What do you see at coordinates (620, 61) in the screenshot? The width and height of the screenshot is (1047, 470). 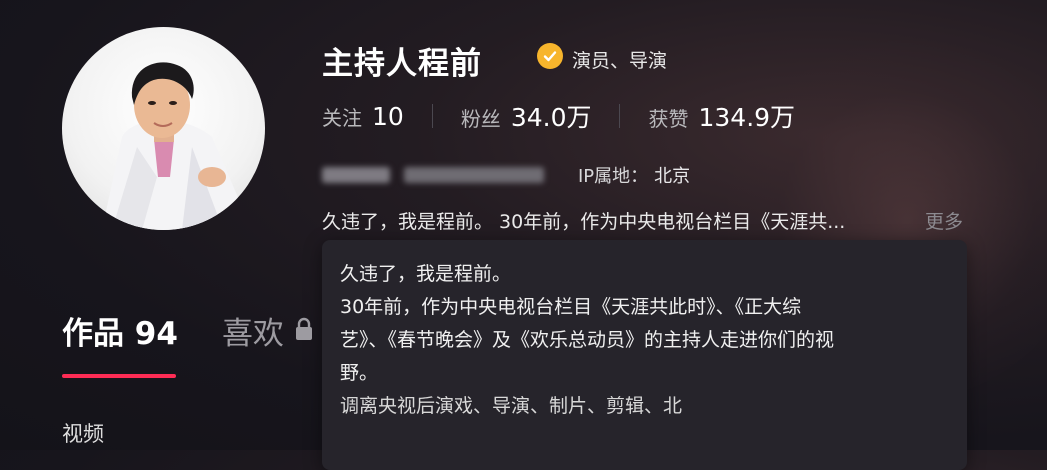 I see `verified-label: 演员、导演` at bounding box center [620, 61].